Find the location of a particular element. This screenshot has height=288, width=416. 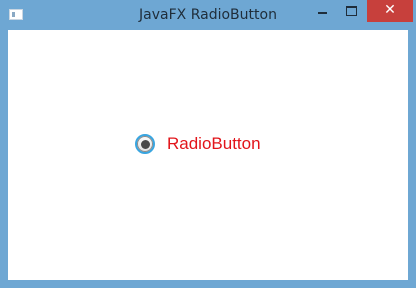

radio-focus-ring is located at coordinates (145, 144).